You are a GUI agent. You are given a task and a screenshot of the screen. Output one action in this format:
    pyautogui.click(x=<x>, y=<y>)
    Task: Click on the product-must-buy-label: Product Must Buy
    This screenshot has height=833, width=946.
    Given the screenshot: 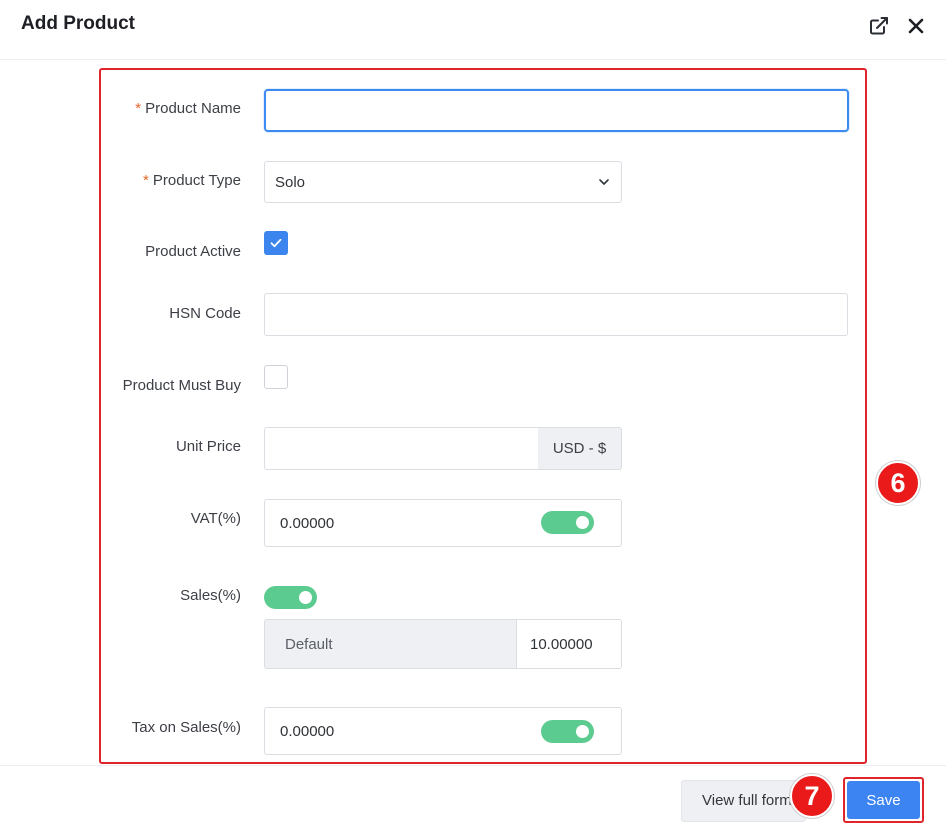 What is the action you would take?
    pyautogui.click(x=181, y=385)
    